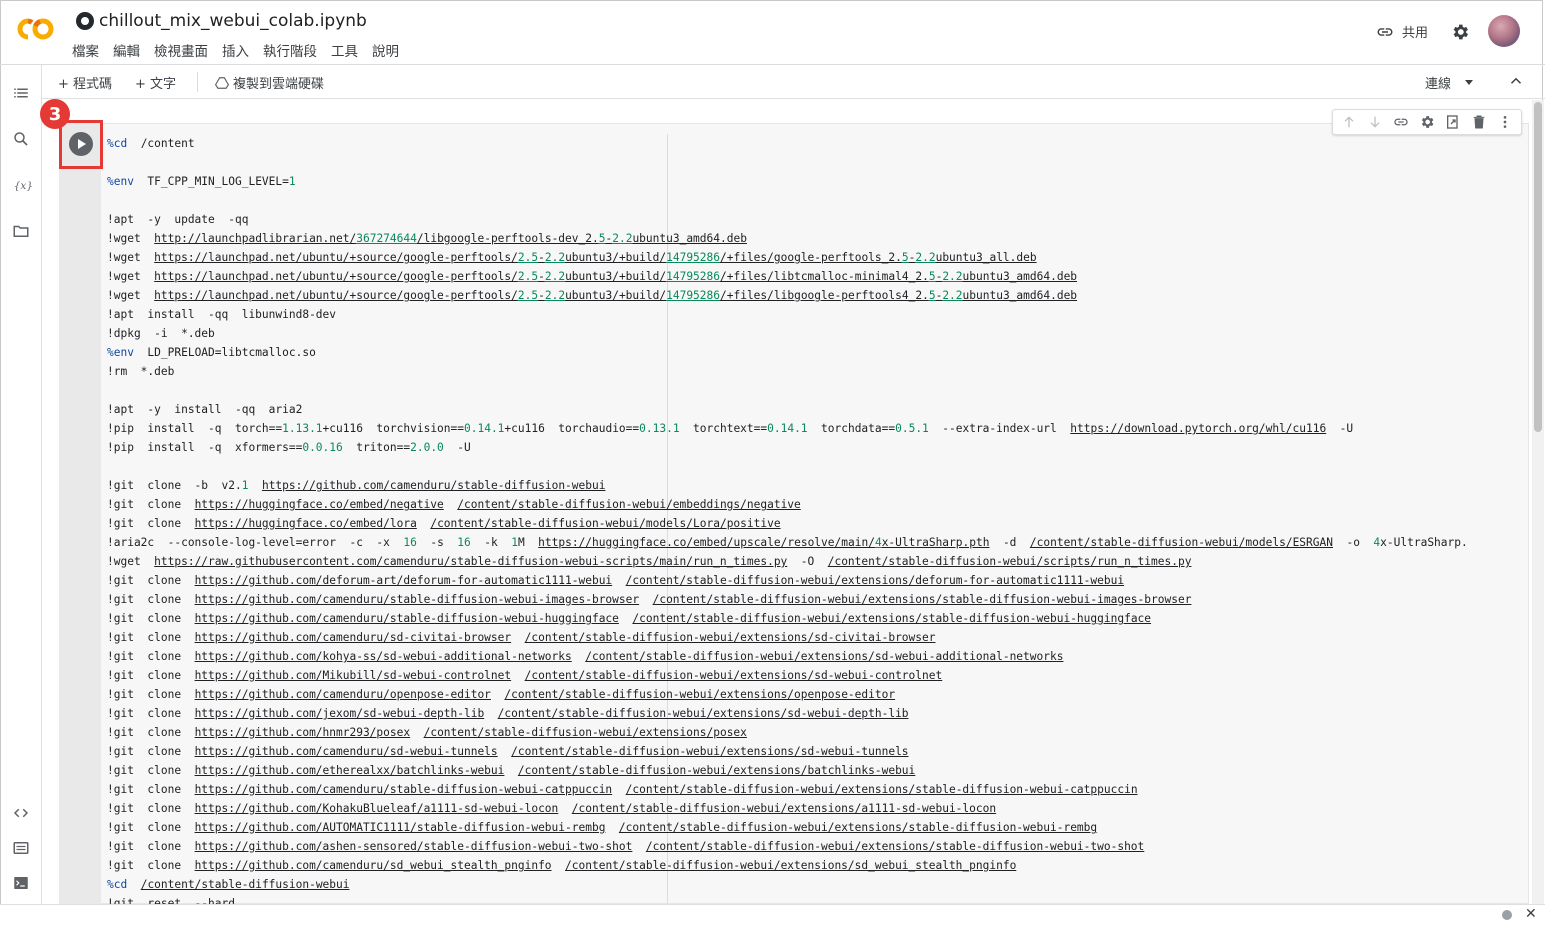 The width and height of the screenshot is (1545, 926). I want to click on arrow-up-icon, so click(1349, 122).